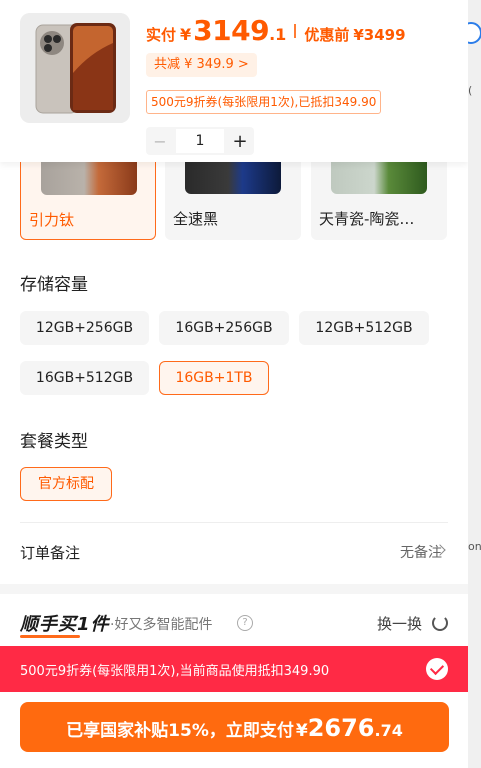  Describe the element at coordinates (240, 141) in the screenshot. I see `increase-button: +` at that location.